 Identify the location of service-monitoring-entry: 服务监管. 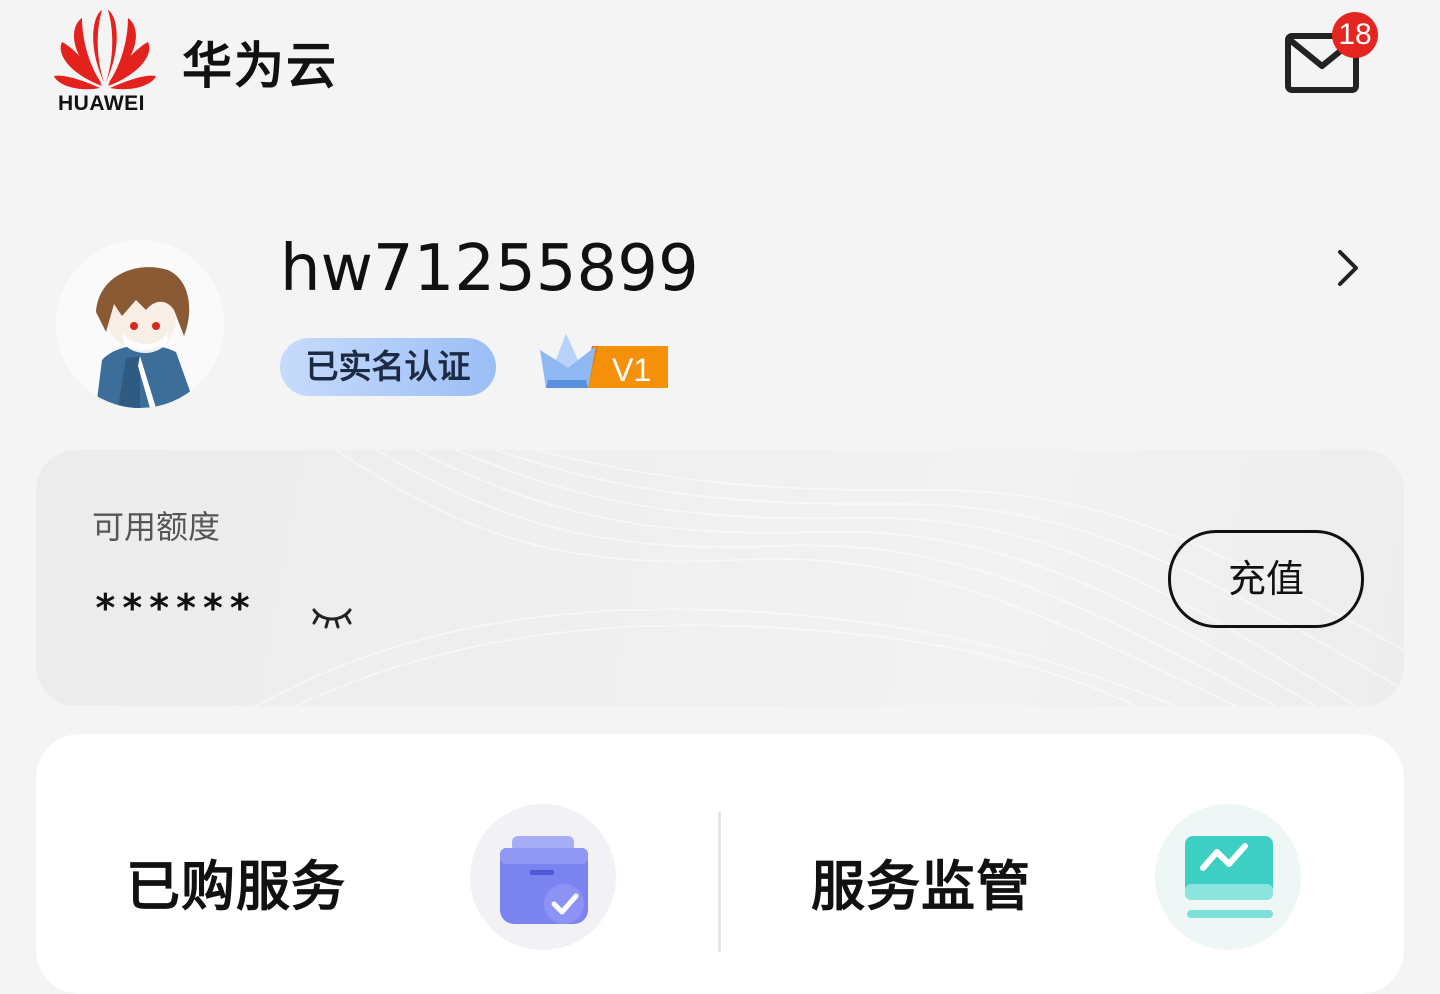
(1062, 864).